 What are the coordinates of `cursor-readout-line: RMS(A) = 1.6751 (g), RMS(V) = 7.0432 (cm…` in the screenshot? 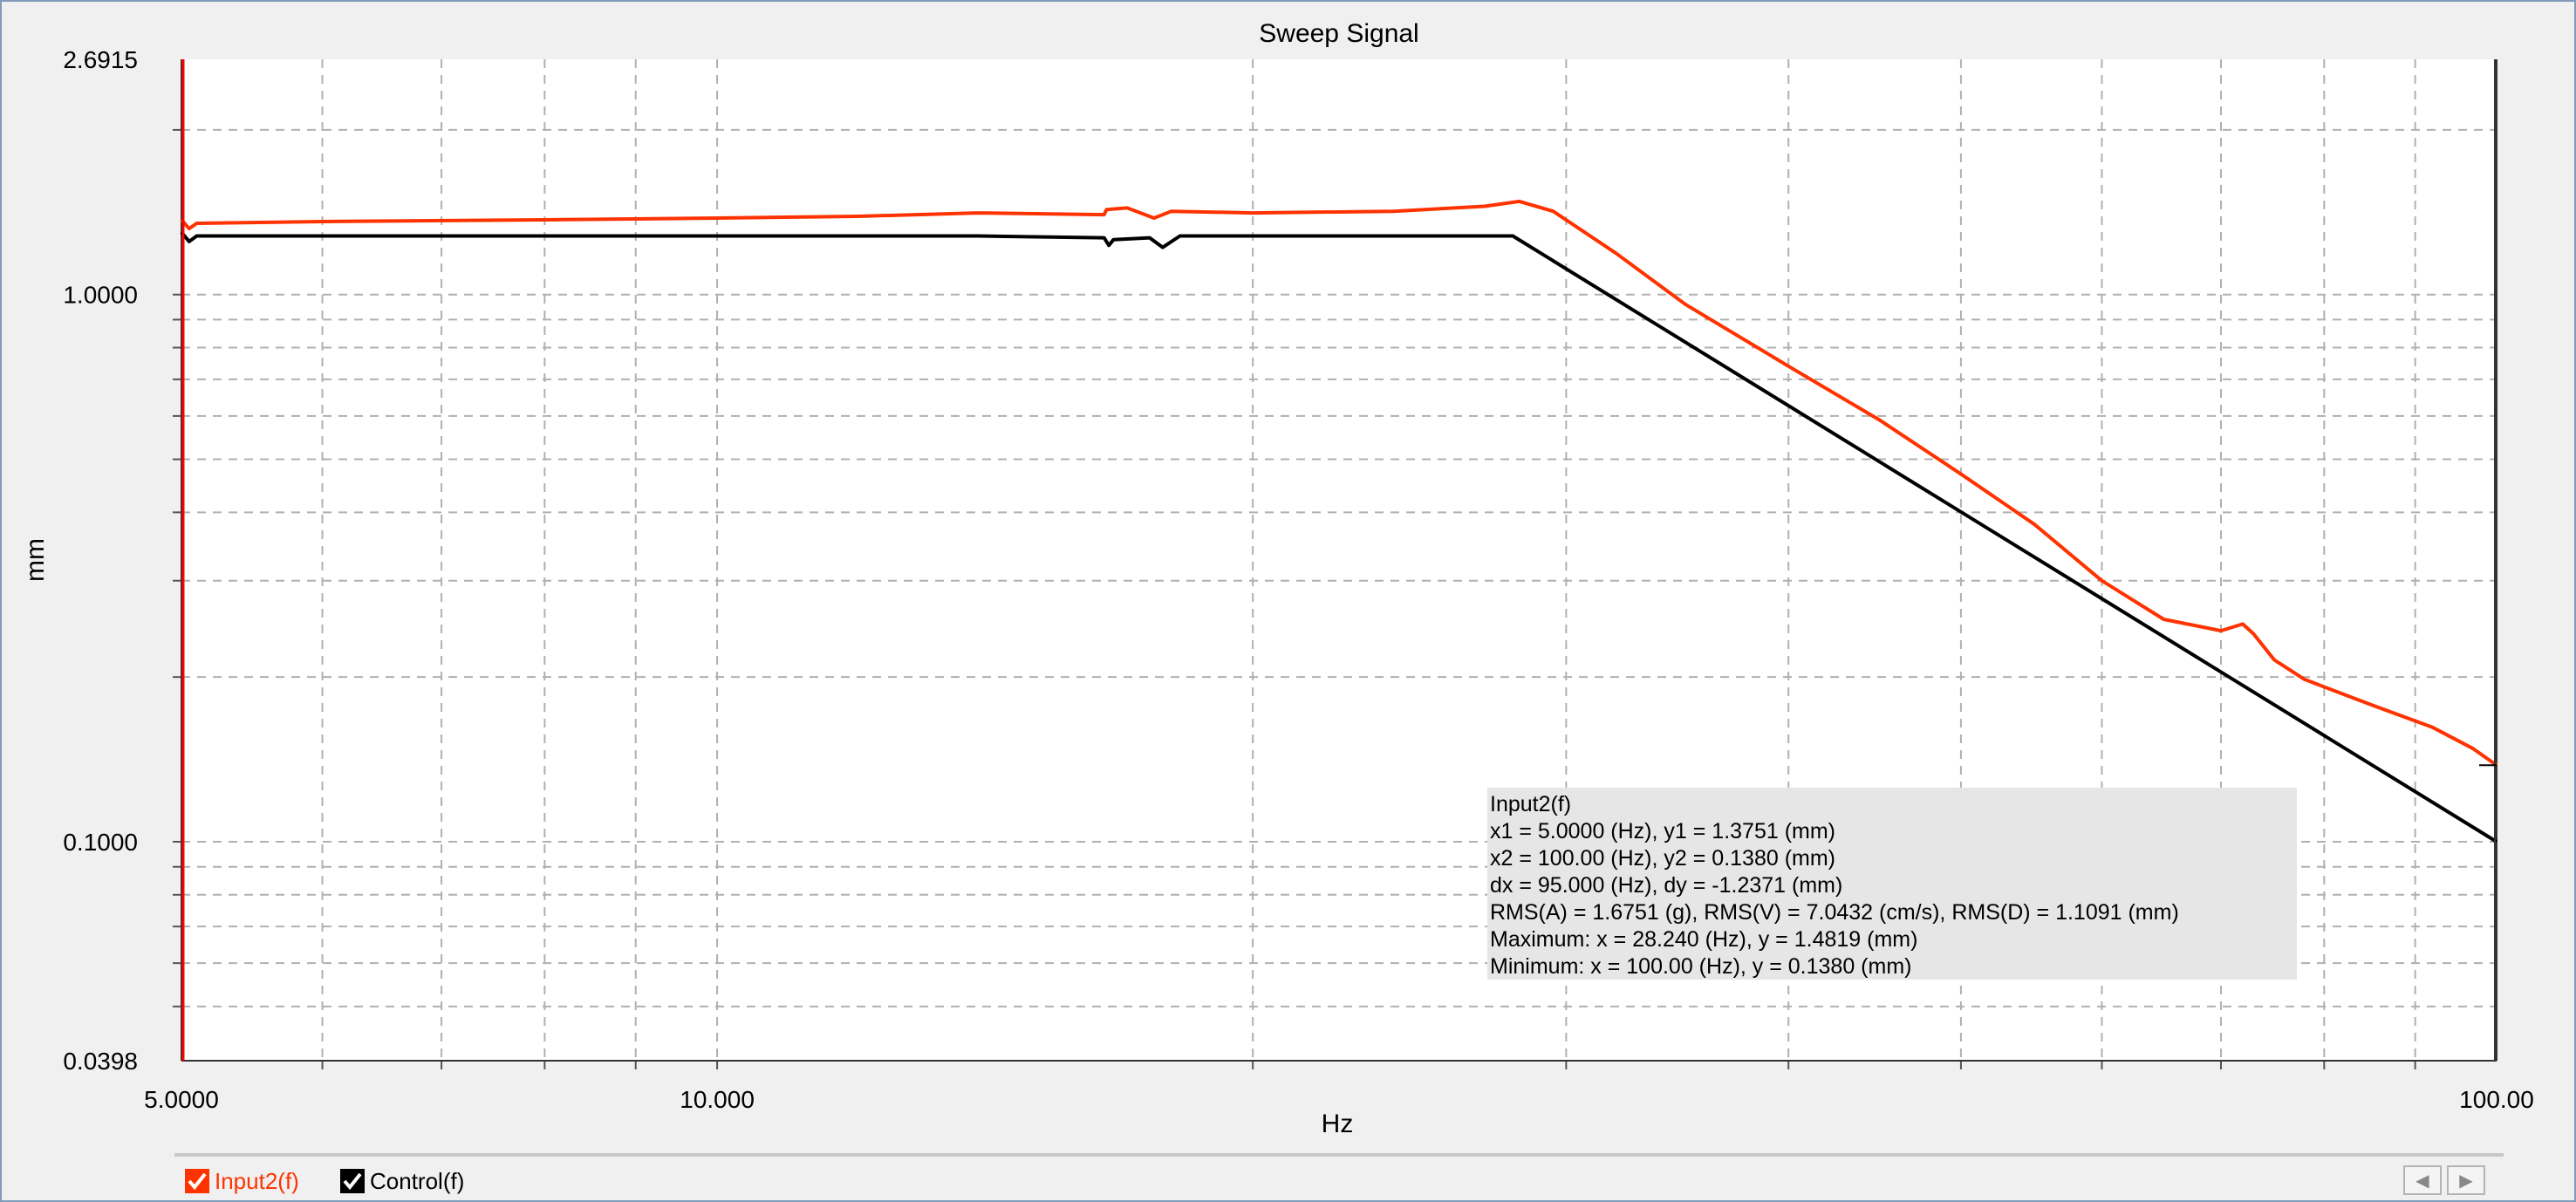 It's located at (1834, 912).